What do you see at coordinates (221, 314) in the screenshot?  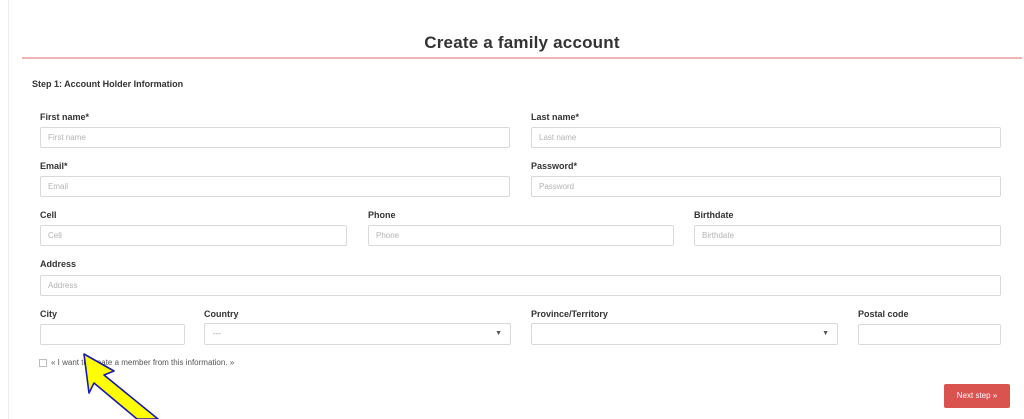 I see `country-label: Country` at bounding box center [221, 314].